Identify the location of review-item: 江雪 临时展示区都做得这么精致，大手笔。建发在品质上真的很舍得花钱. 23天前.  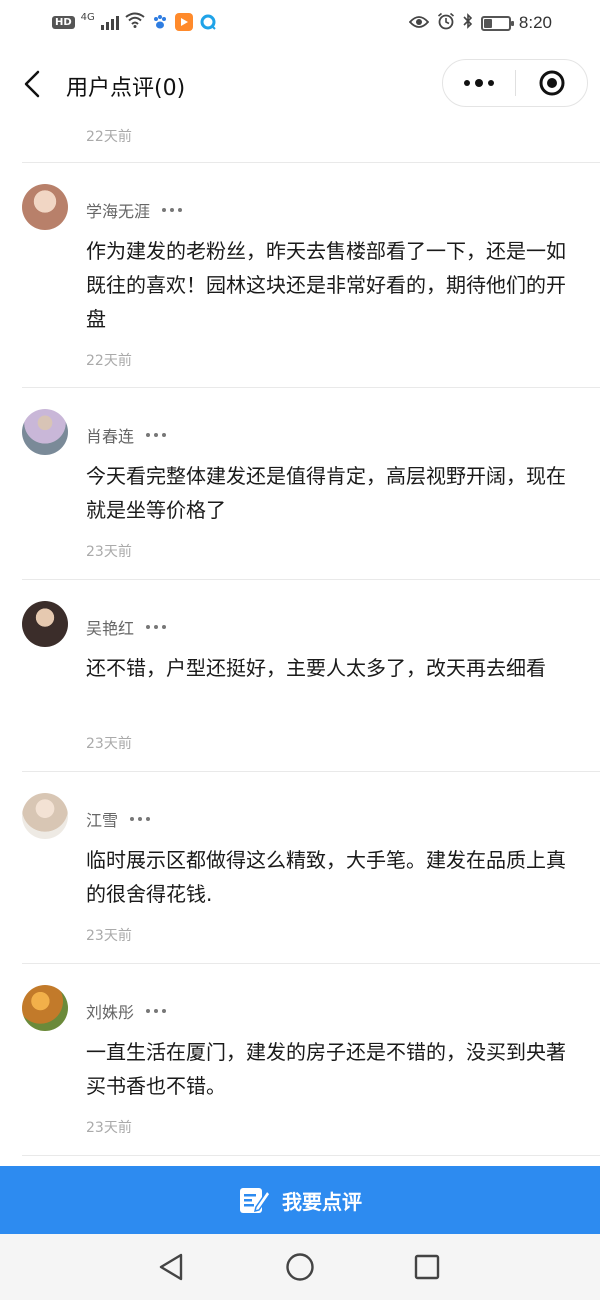
(300, 867).